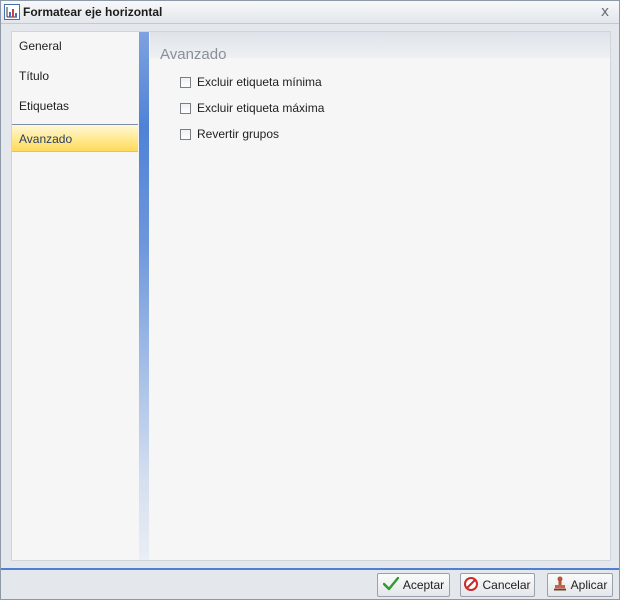 The width and height of the screenshot is (620, 600). I want to click on cancel-button: Cancelar, so click(497, 585).